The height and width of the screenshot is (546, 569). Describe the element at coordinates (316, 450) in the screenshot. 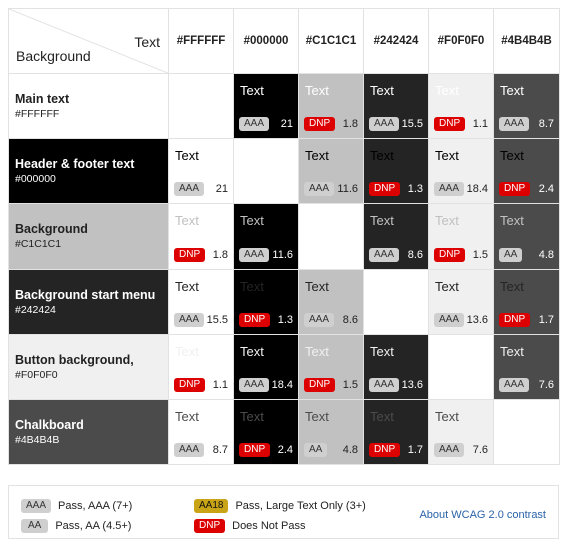

I see `rating-badge: AA` at that location.